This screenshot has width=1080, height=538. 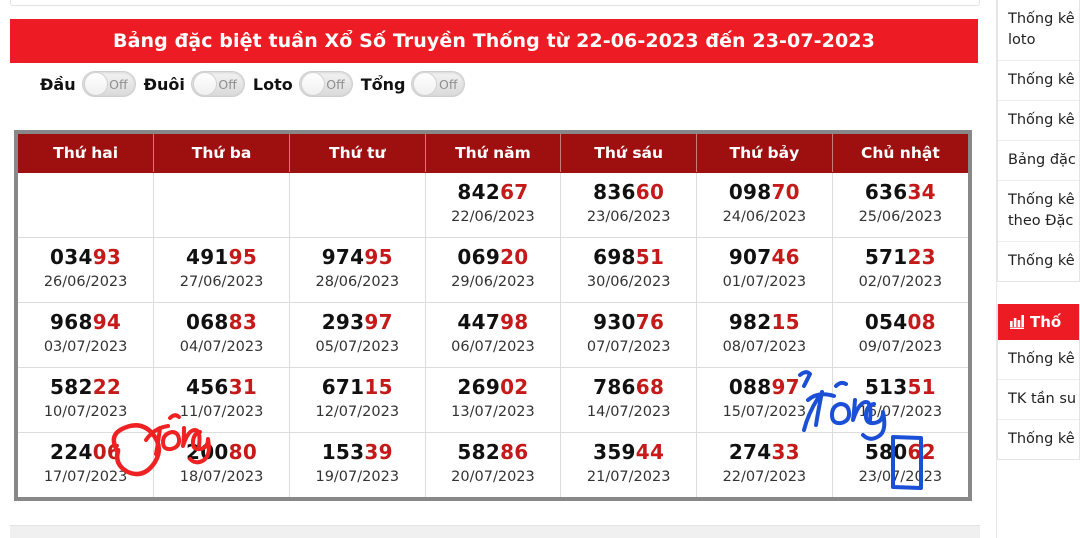 I want to click on result-cell: 22406 17/07/2023, so click(x=86, y=464).